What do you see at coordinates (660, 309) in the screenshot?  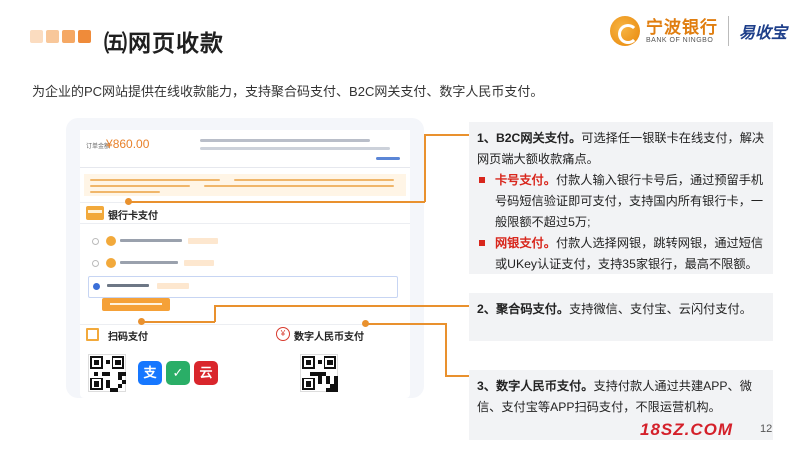 I see `qr-text: 支持微信、支付宝、云闪付支付。` at bounding box center [660, 309].